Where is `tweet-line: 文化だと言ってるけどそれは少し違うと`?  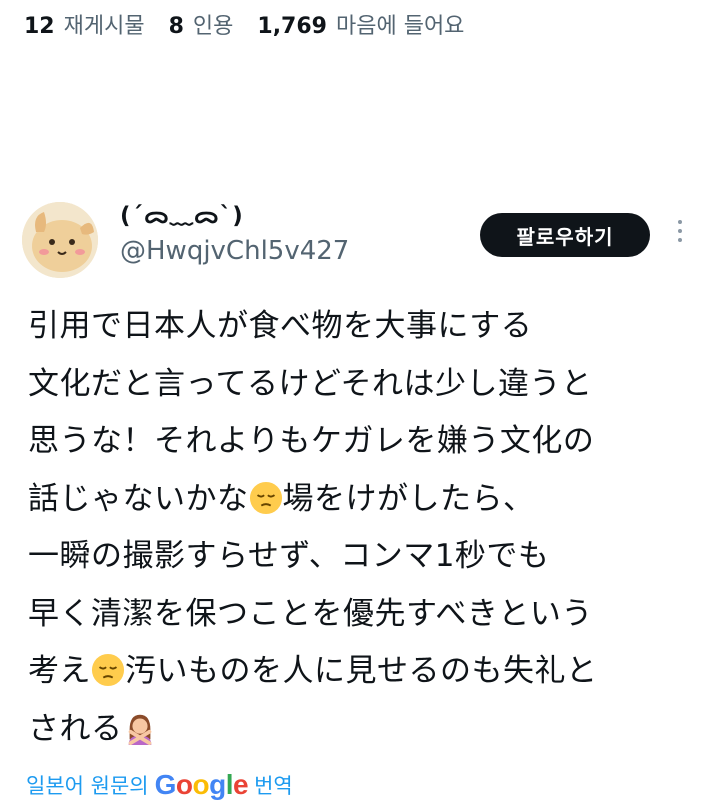 tweet-line: 文化だと言ってるけどそれは少し違うと is located at coordinates (310, 383).